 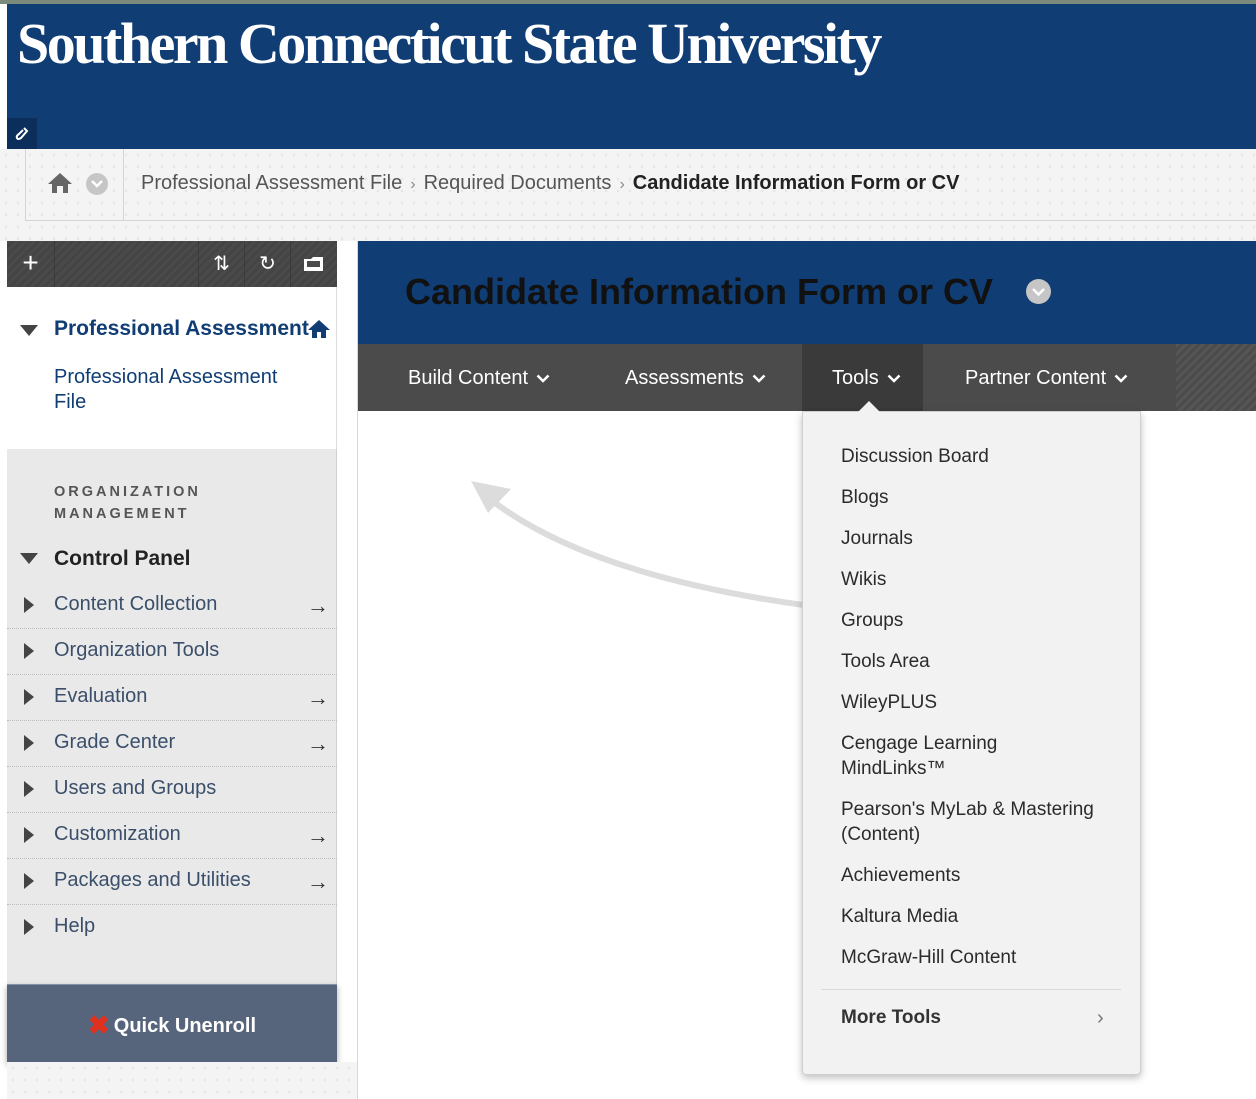 What do you see at coordinates (468, 378) in the screenshot?
I see `build-content-label: Build Content` at bounding box center [468, 378].